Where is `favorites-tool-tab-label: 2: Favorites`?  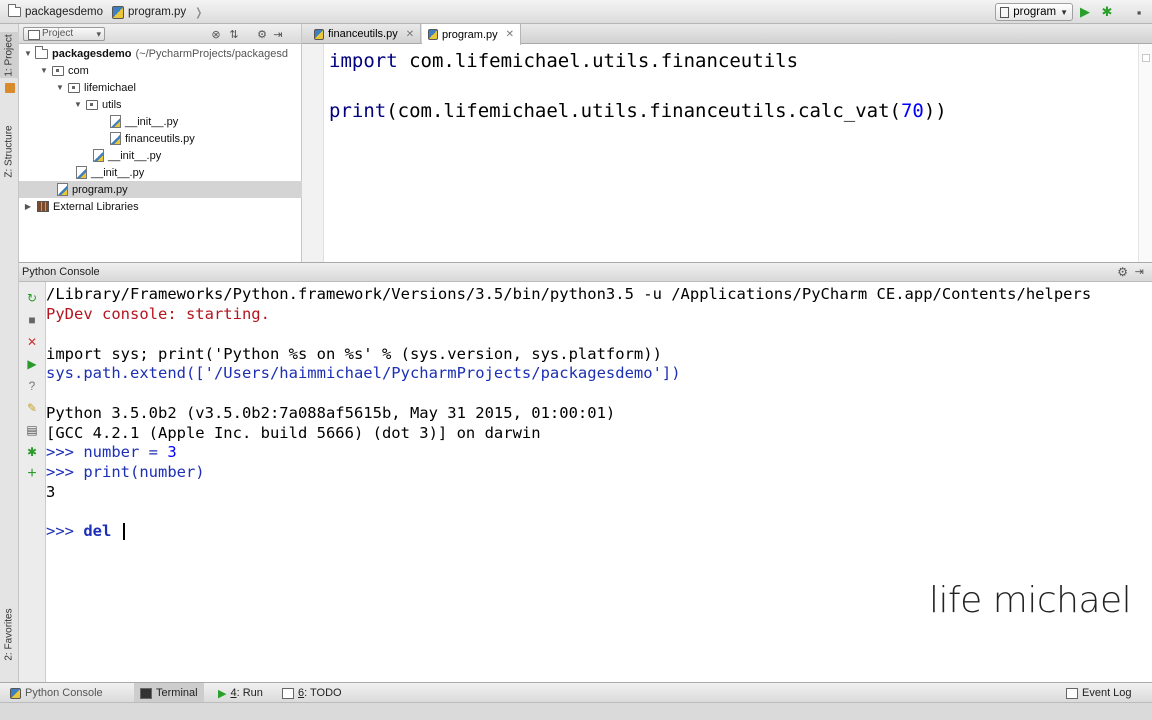 favorites-tool-tab-label: 2: Favorites is located at coordinates (9, 634).